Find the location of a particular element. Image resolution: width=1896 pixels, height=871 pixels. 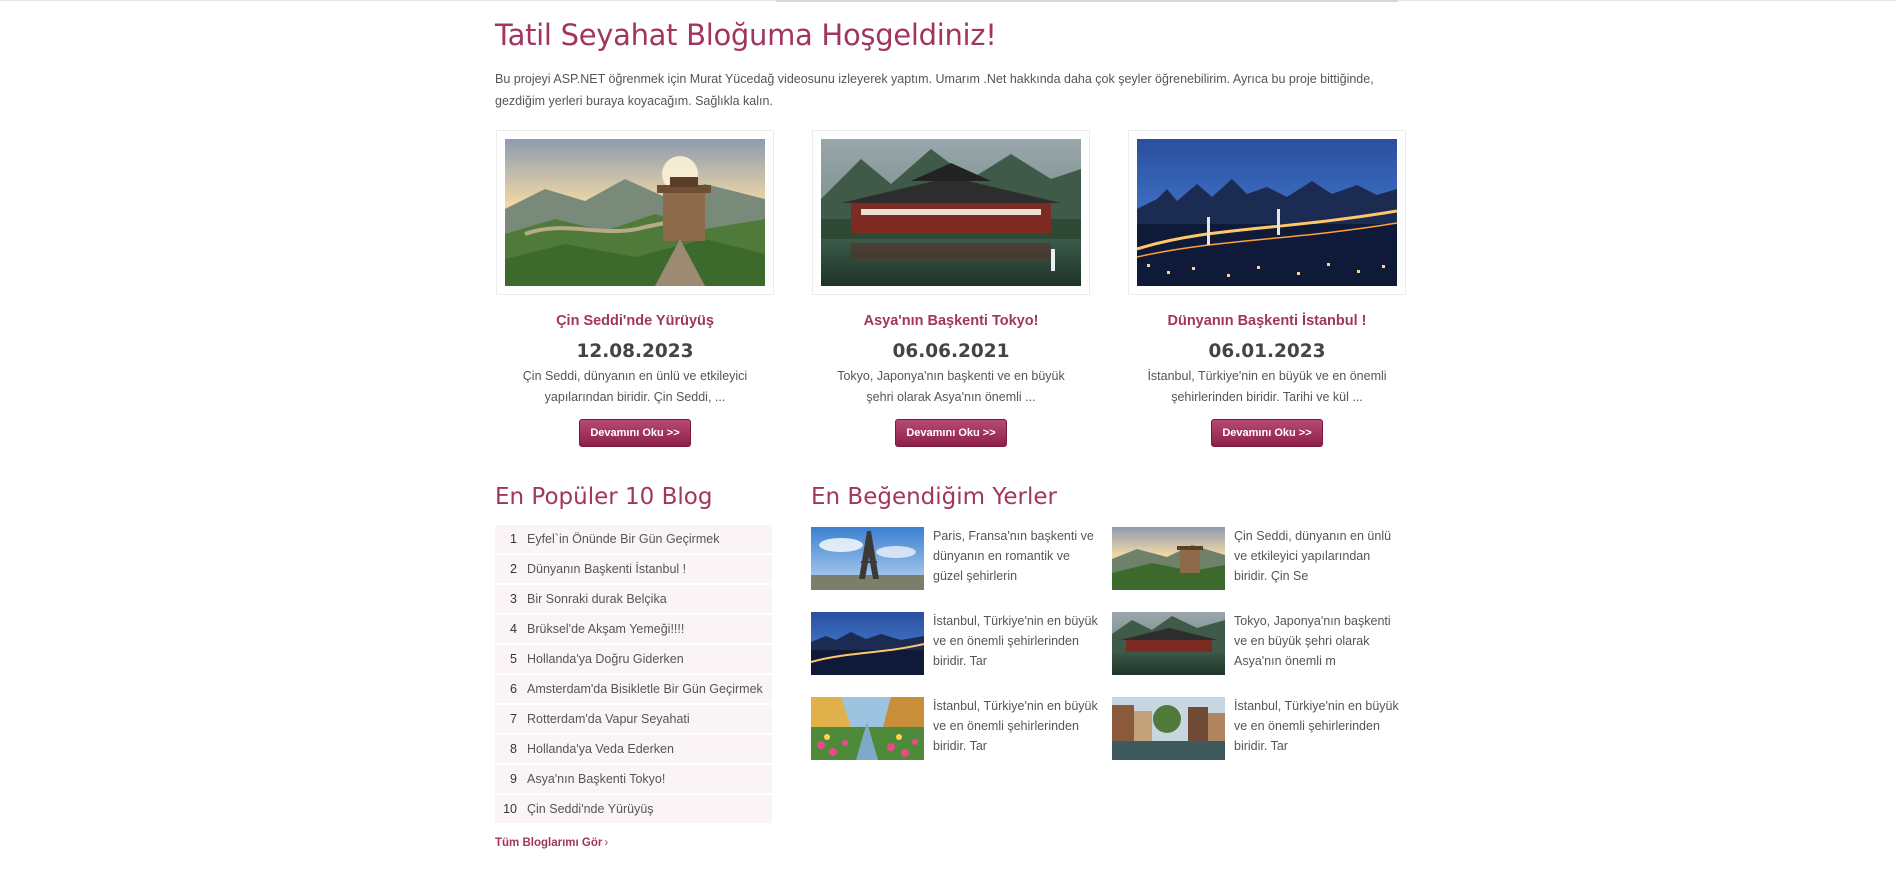

featured-date: 06.06.2021 is located at coordinates (951, 351).